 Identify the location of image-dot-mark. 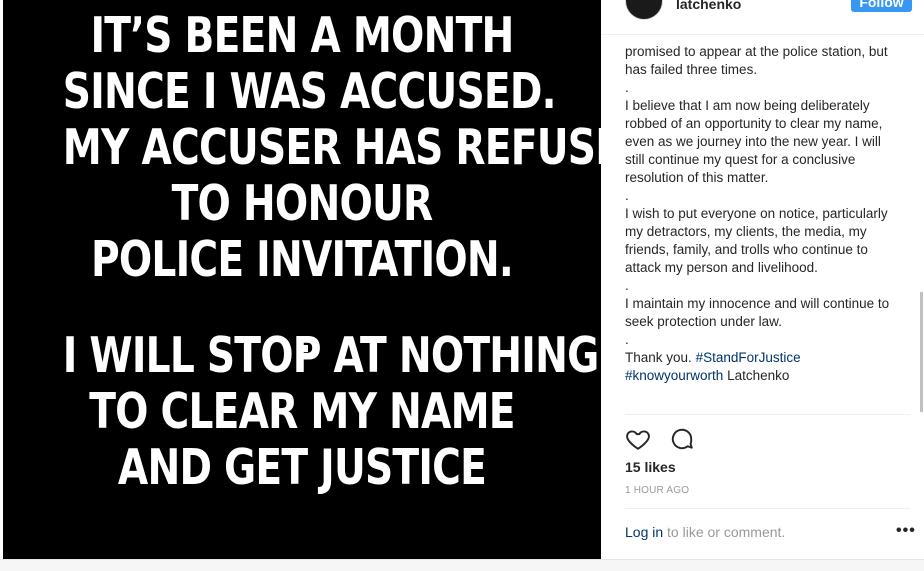
(304, 348).